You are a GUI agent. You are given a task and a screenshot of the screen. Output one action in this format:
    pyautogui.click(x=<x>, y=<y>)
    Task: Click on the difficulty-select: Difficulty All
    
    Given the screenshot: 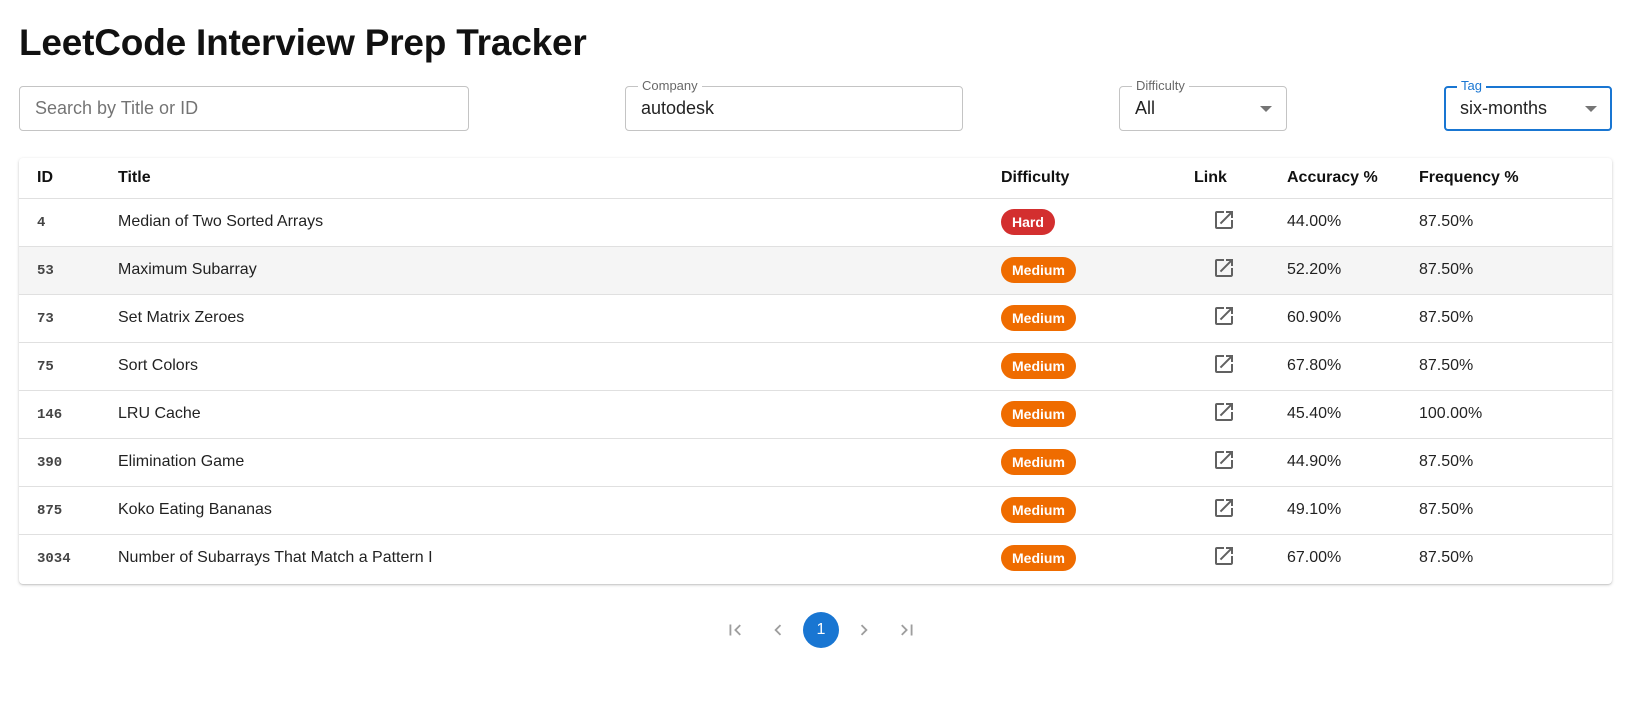 What is the action you would take?
    pyautogui.click(x=1203, y=104)
    